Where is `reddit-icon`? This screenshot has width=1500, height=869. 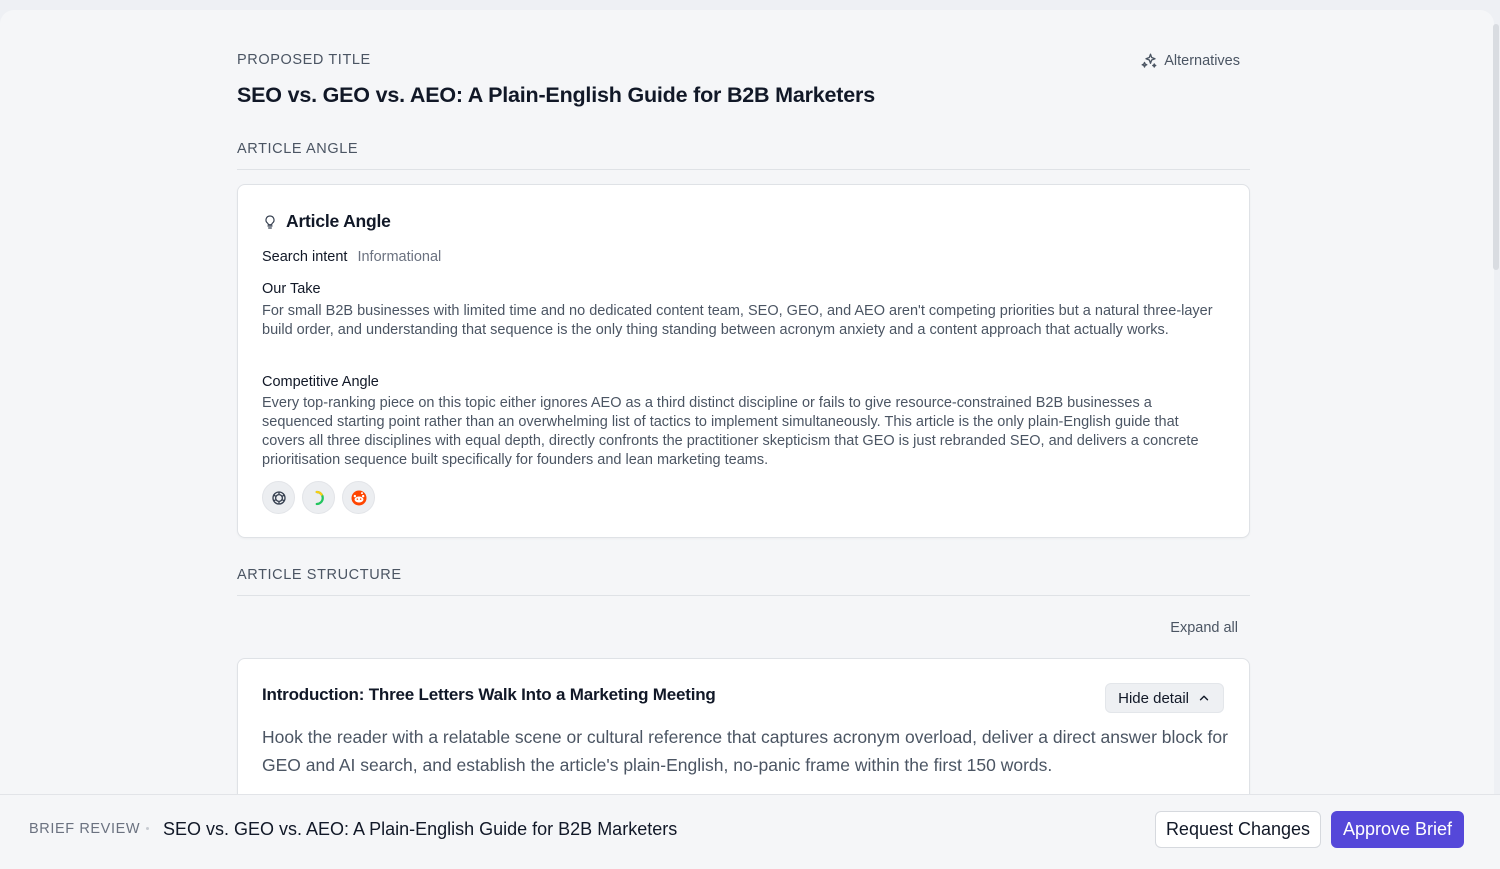
reddit-icon is located at coordinates (358, 497).